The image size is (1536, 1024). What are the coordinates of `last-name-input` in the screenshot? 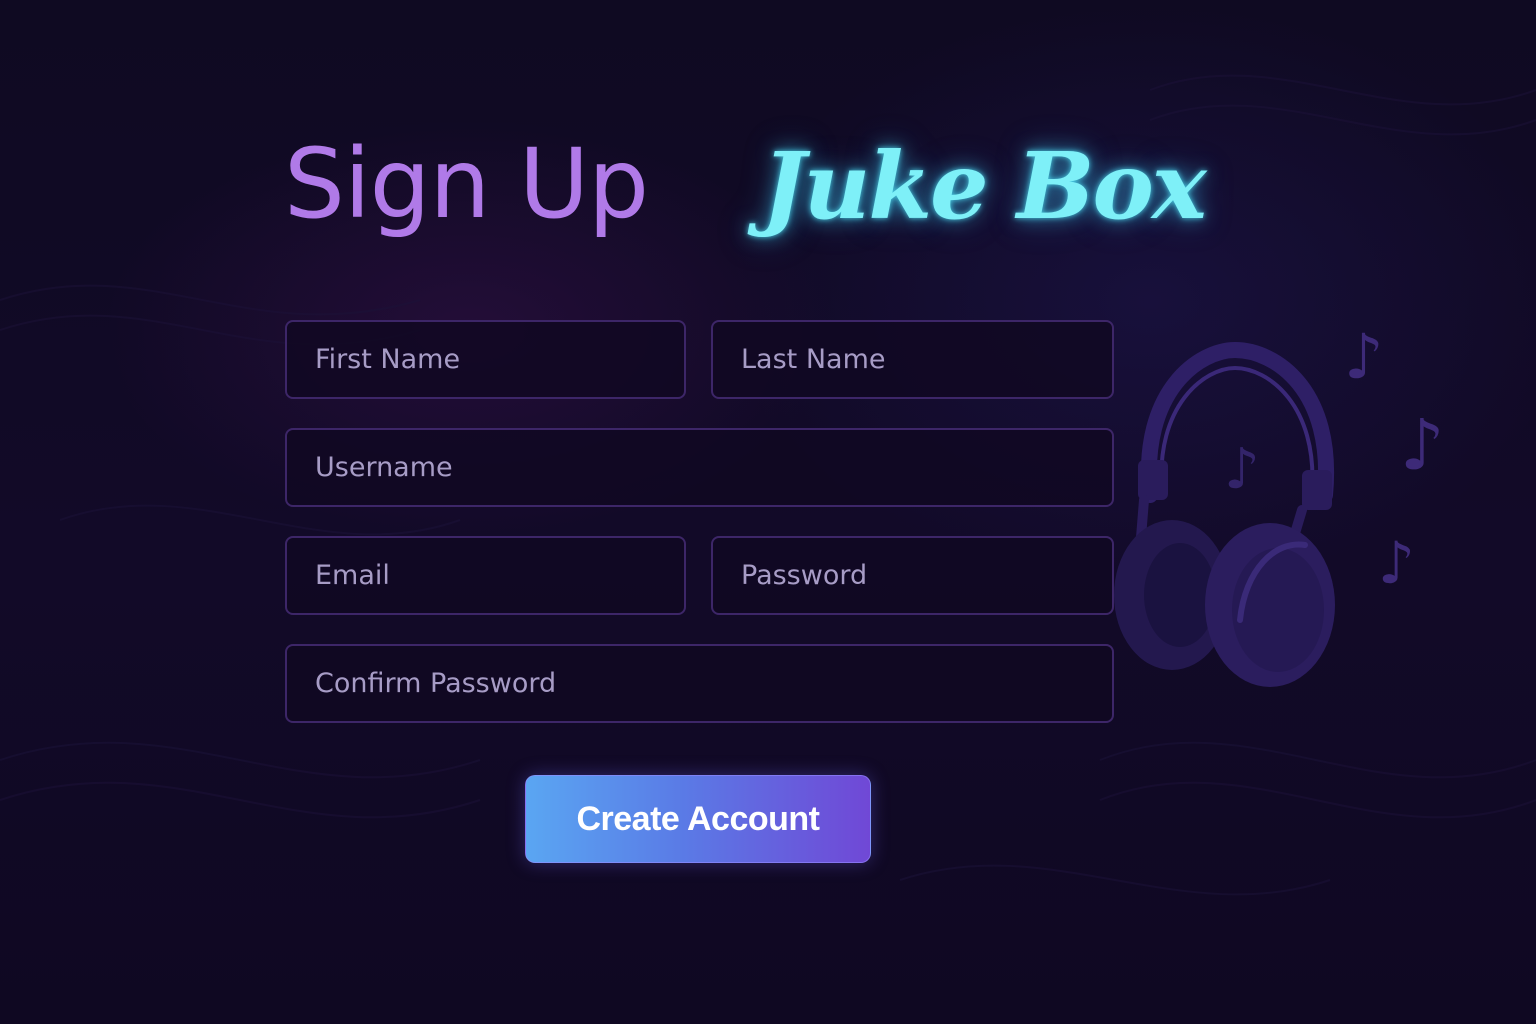 It's located at (912, 359).